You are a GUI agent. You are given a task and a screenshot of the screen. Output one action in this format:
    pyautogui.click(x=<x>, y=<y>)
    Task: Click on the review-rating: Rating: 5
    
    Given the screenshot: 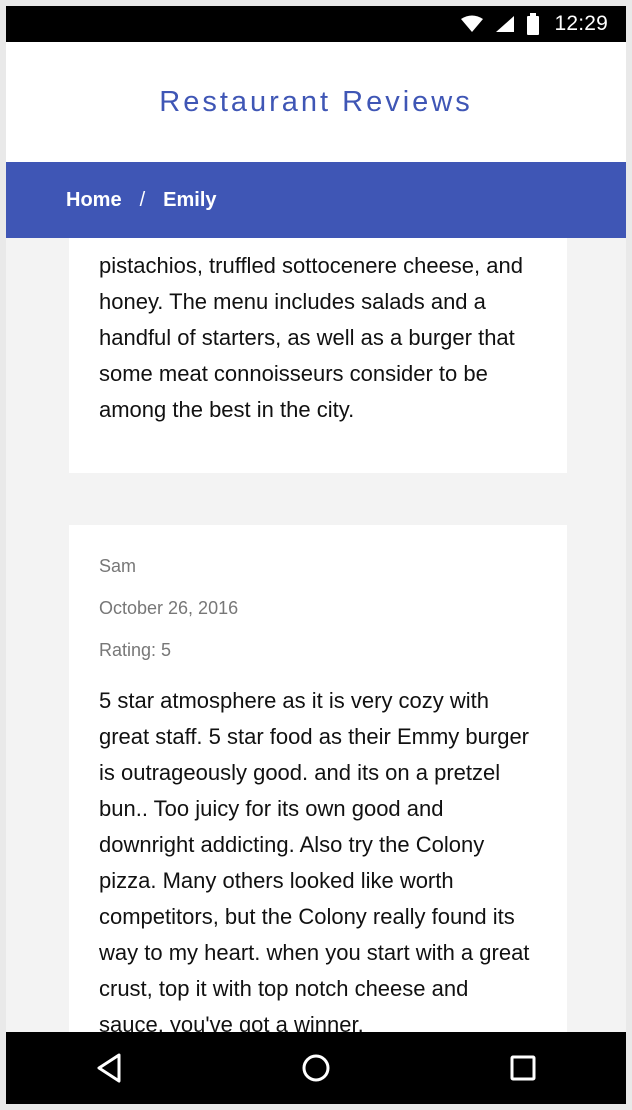 What is the action you would take?
    pyautogui.click(x=135, y=650)
    